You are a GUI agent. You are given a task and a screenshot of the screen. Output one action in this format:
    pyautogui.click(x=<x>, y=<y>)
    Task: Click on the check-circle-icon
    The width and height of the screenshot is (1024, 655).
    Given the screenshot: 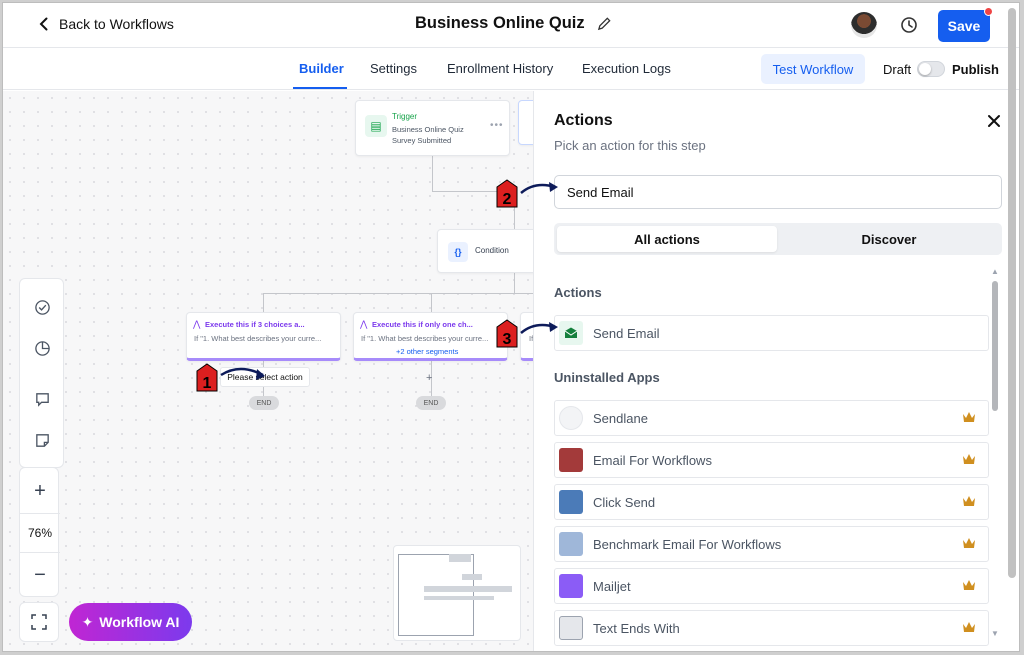 What is the action you would take?
    pyautogui.click(x=42, y=307)
    